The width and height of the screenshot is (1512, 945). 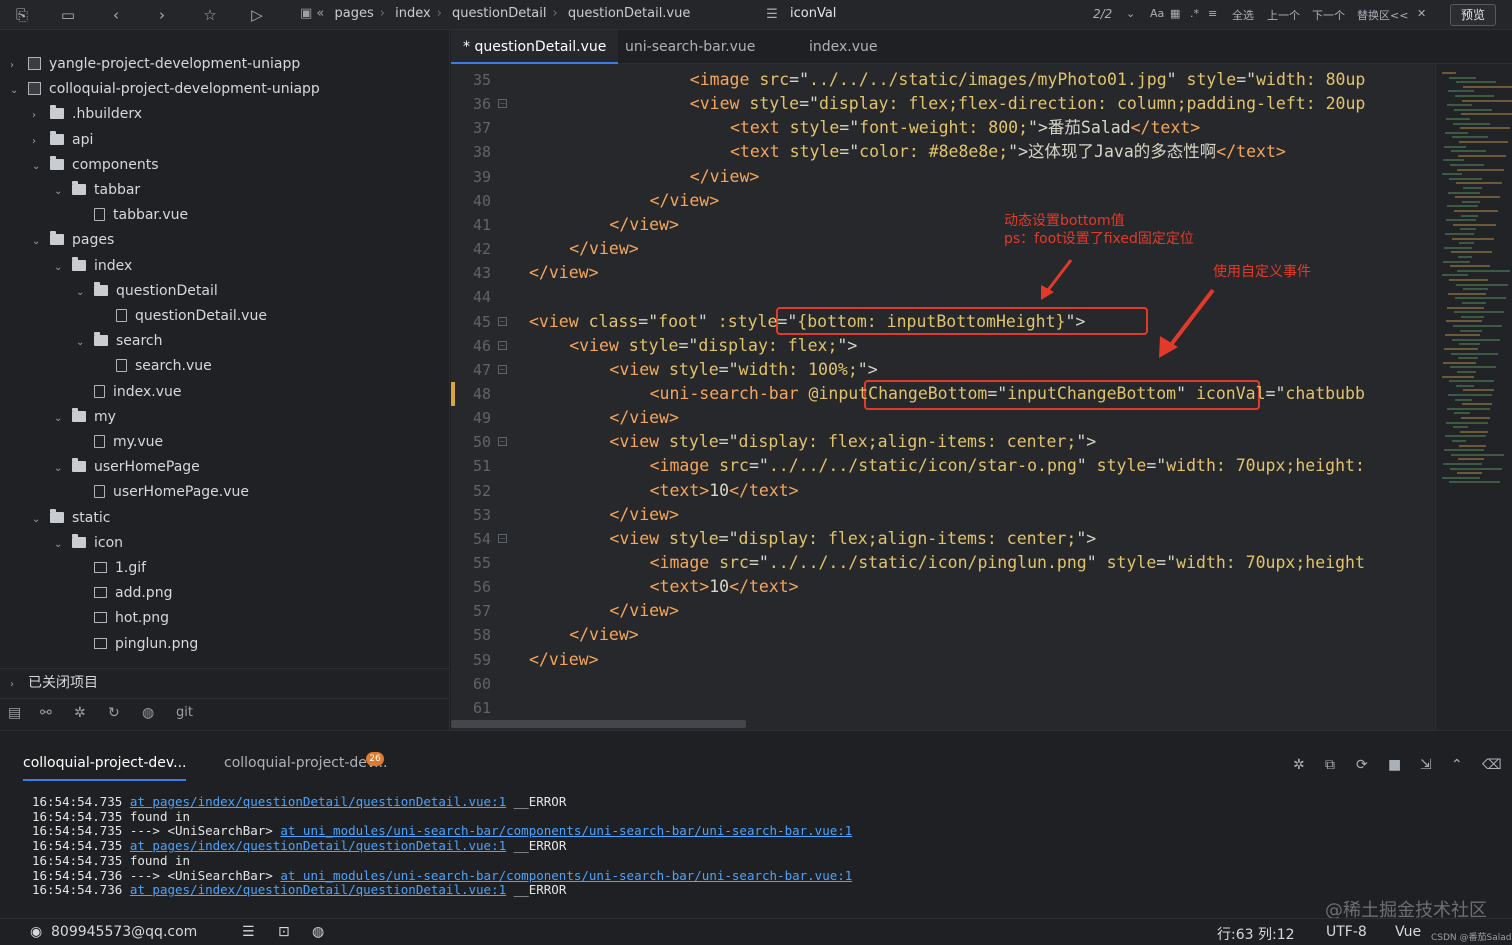 I want to click on preview-button: 预览, so click(x=1473, y=15).